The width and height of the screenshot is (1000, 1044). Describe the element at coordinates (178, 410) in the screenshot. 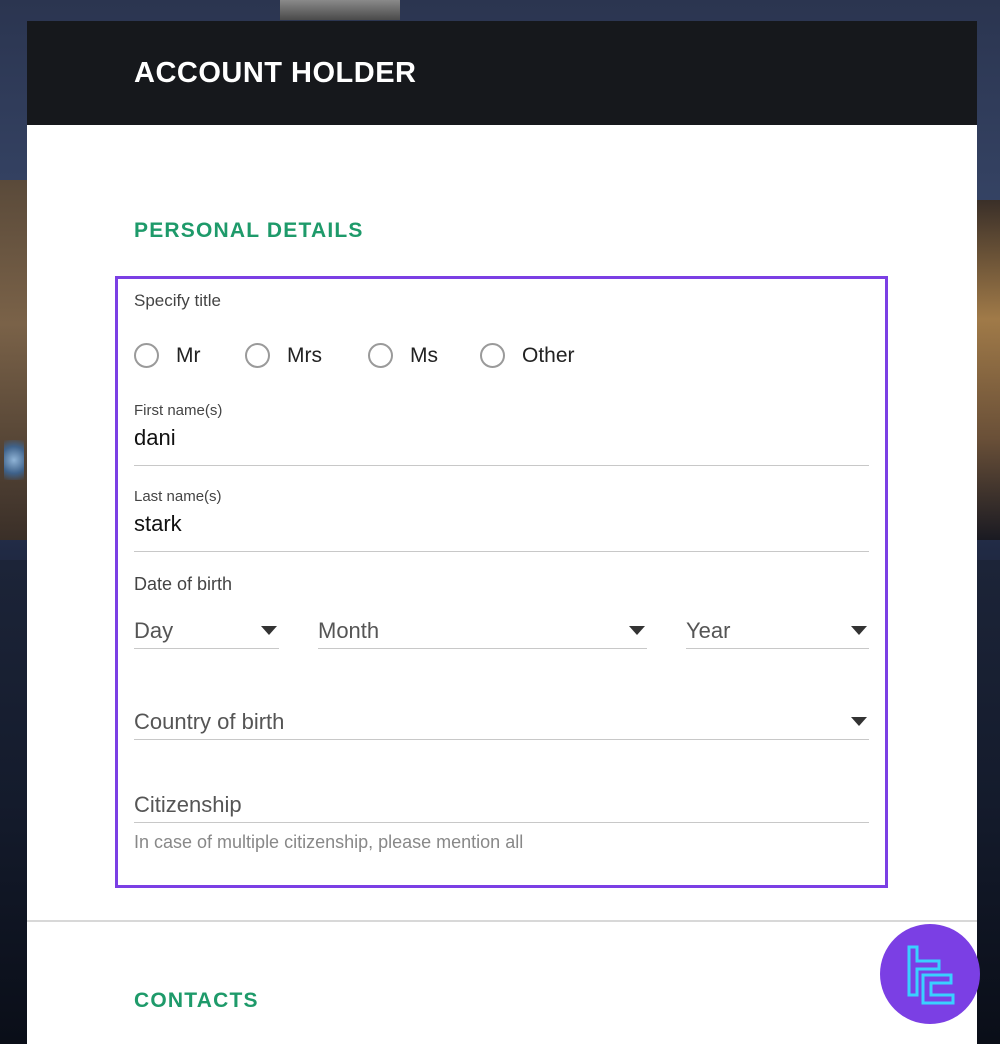

I see `first-name-label: First name(s)` at that location.